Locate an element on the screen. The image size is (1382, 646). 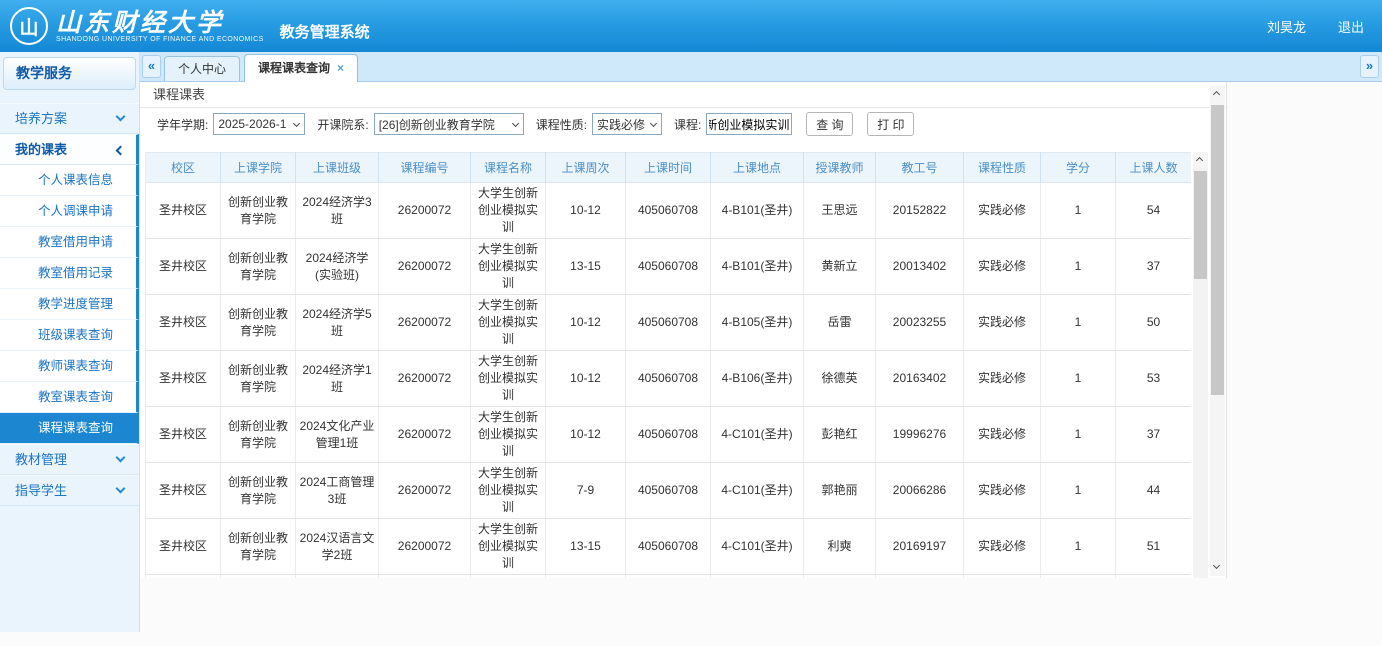
column-header: 上课人数 is located at coordinates (1153, 167).